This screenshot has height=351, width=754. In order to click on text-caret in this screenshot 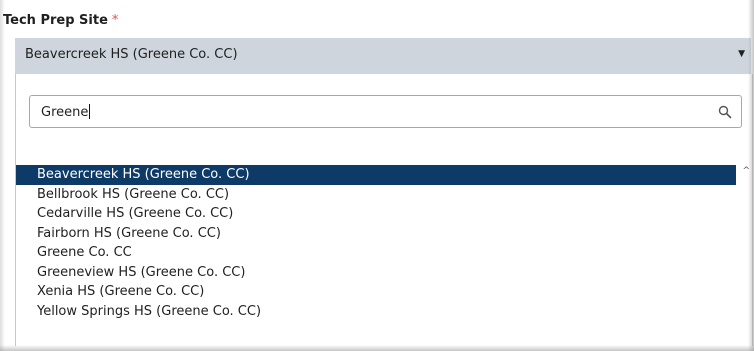, I will do `click(90, 111)`.